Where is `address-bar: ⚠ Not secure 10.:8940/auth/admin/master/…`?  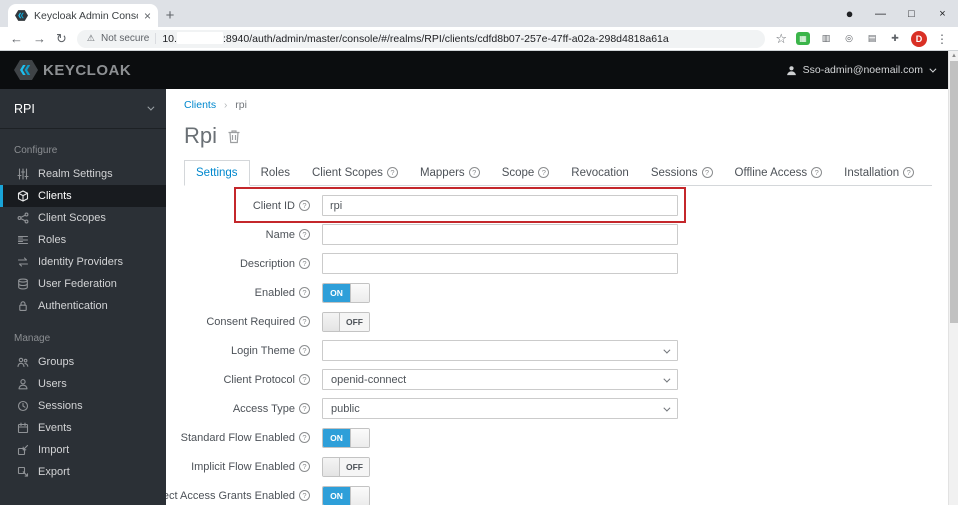 address-bar: ⚠ Not secure 10.:8940/auth/admin/master/… is located at coordinates (421, 38).